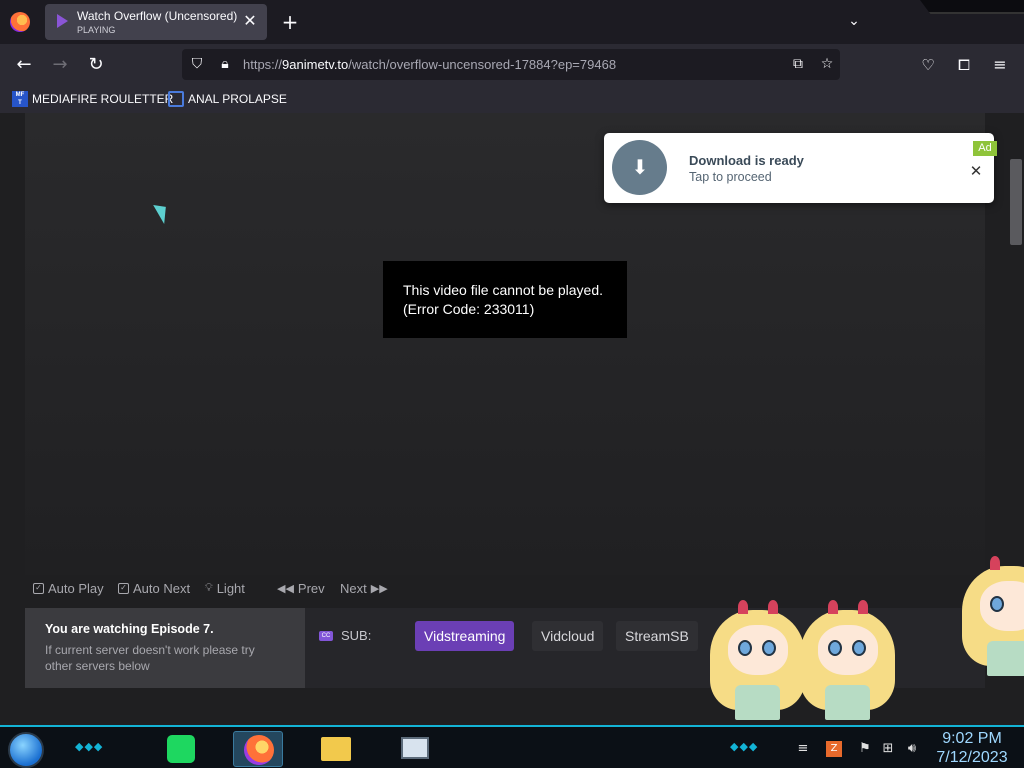 The height and width of the screenshot is (768, 1024). I want to click on reload-icon: ↻, so click(96, 65).